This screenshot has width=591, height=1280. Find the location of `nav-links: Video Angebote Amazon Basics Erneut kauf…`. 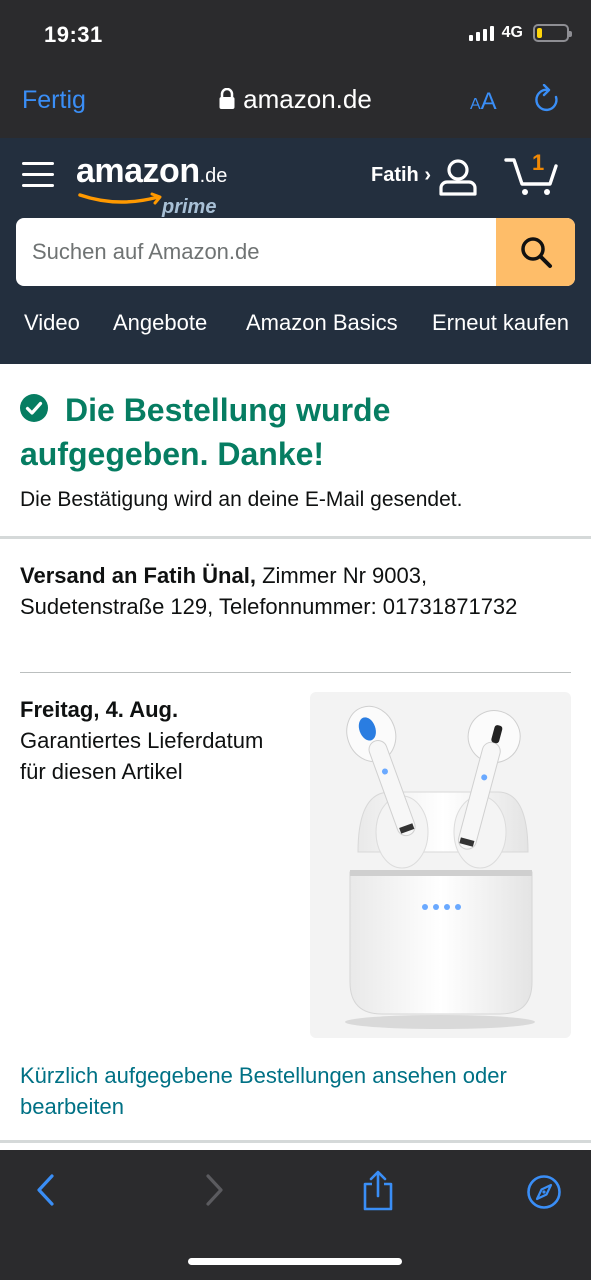

nav-links: Video Angebote Amazon Basics Erneut kauf… is located at coordinates (295, 328).